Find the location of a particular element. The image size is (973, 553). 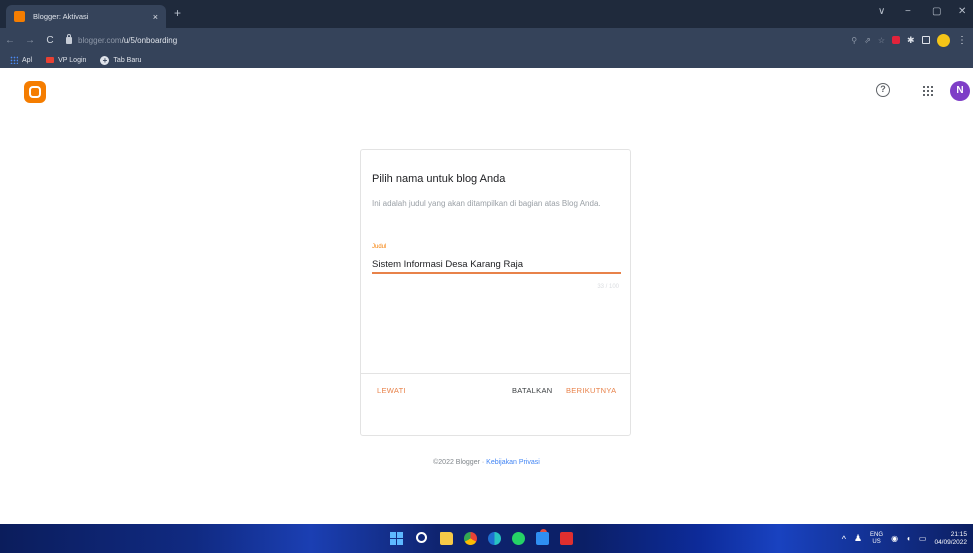

side-panel-icon is located at coordinates (926, 40).